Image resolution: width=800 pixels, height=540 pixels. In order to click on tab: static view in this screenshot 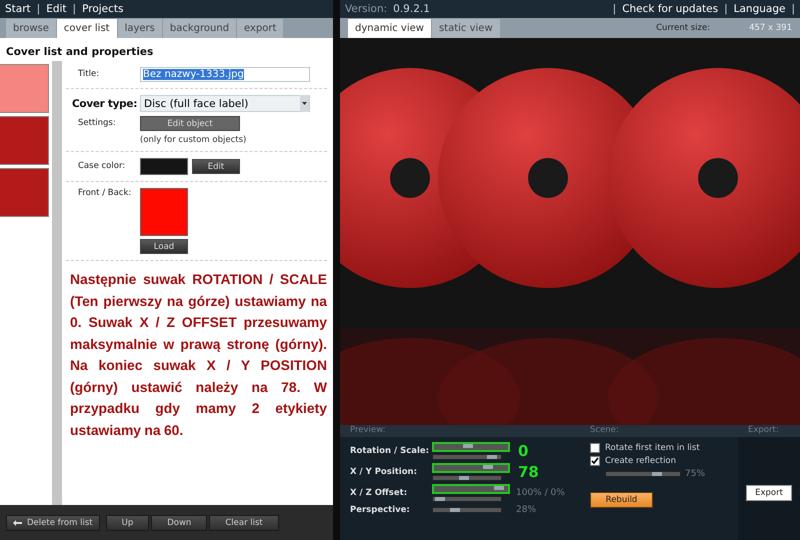, I will do `click(466, 28)`.